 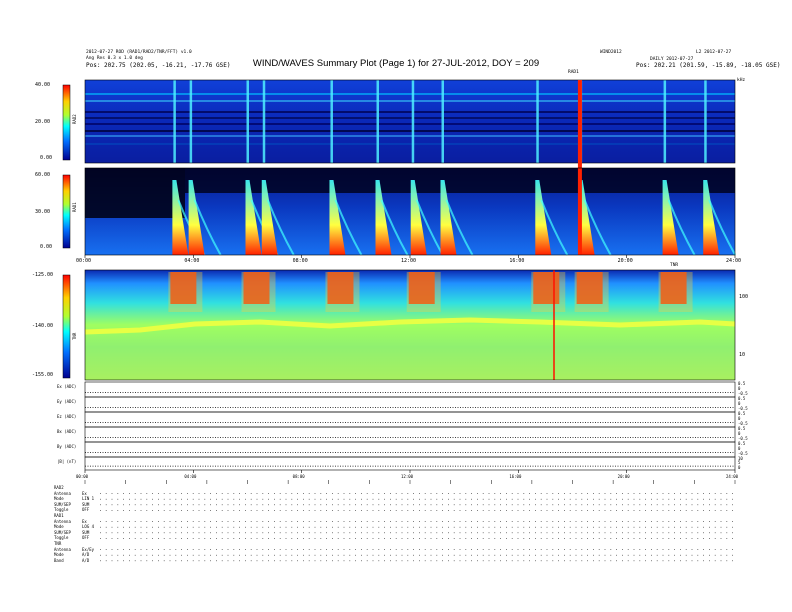 What do you see at coordinates (43, 375) in the screenshot?
I see `tnr-ytick-bottom: -155.00` at bounding box center [43, 375].